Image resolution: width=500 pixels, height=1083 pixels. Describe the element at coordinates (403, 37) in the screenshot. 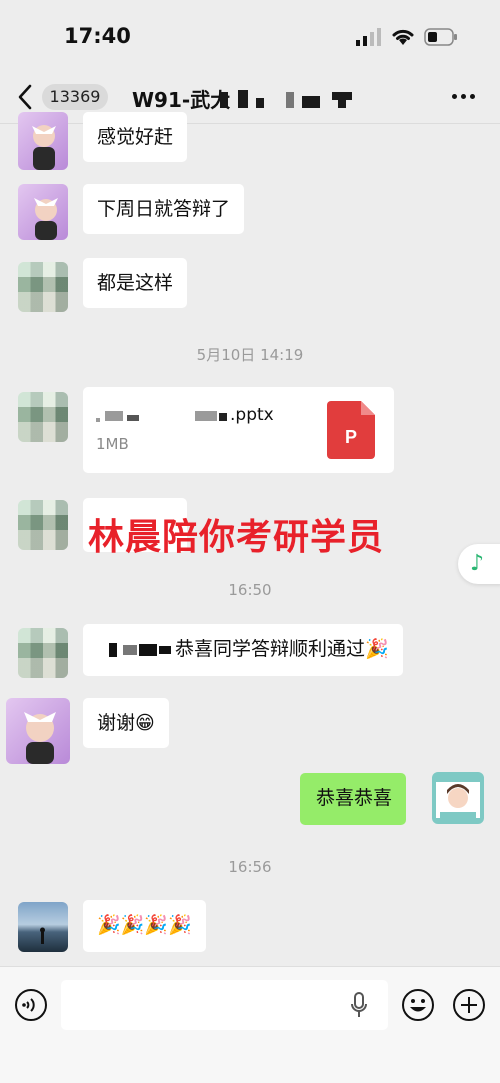

I see `wifi-icon` at that location.